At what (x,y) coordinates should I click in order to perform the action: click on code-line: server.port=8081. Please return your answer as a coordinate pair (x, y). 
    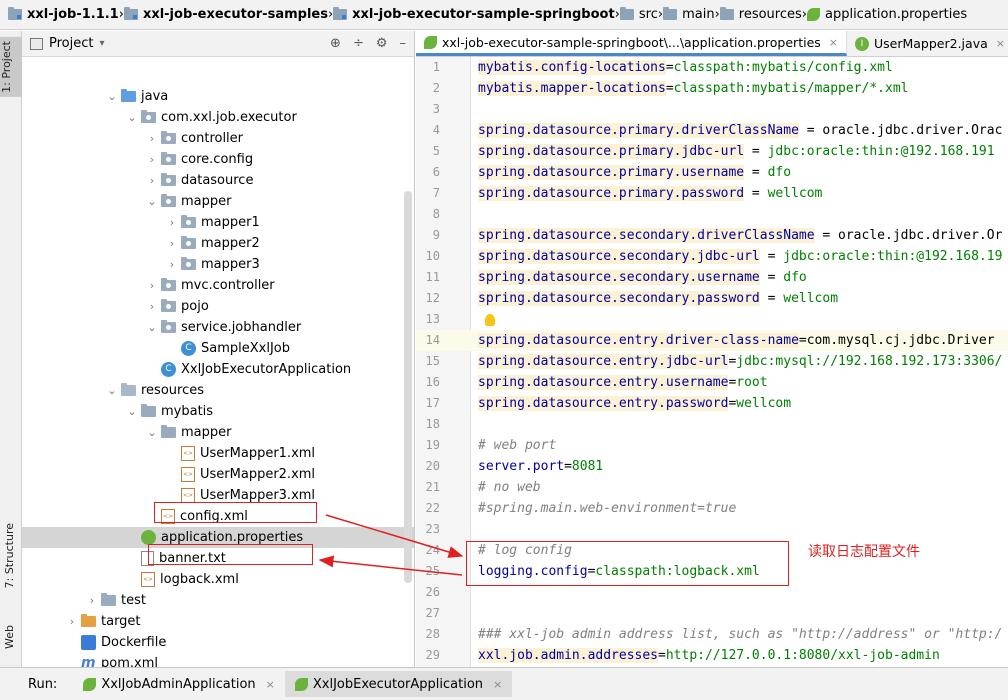
    Looking at the image, I should click on (540, 466).